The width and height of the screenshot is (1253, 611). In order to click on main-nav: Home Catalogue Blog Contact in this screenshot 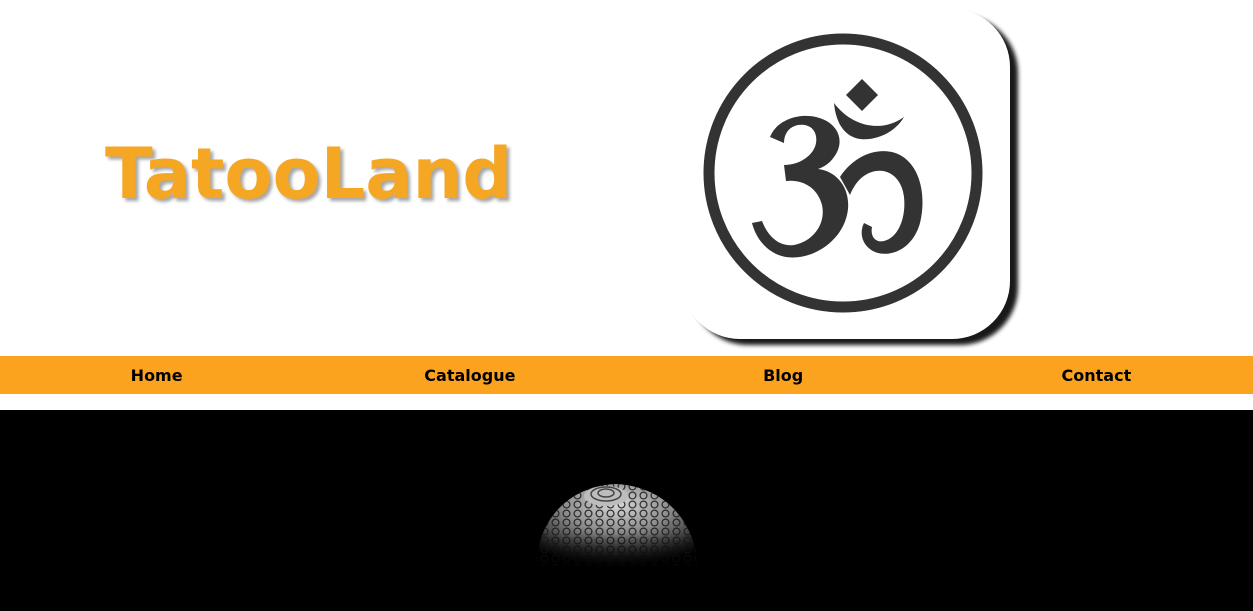, I will do `click(626, 375)`.